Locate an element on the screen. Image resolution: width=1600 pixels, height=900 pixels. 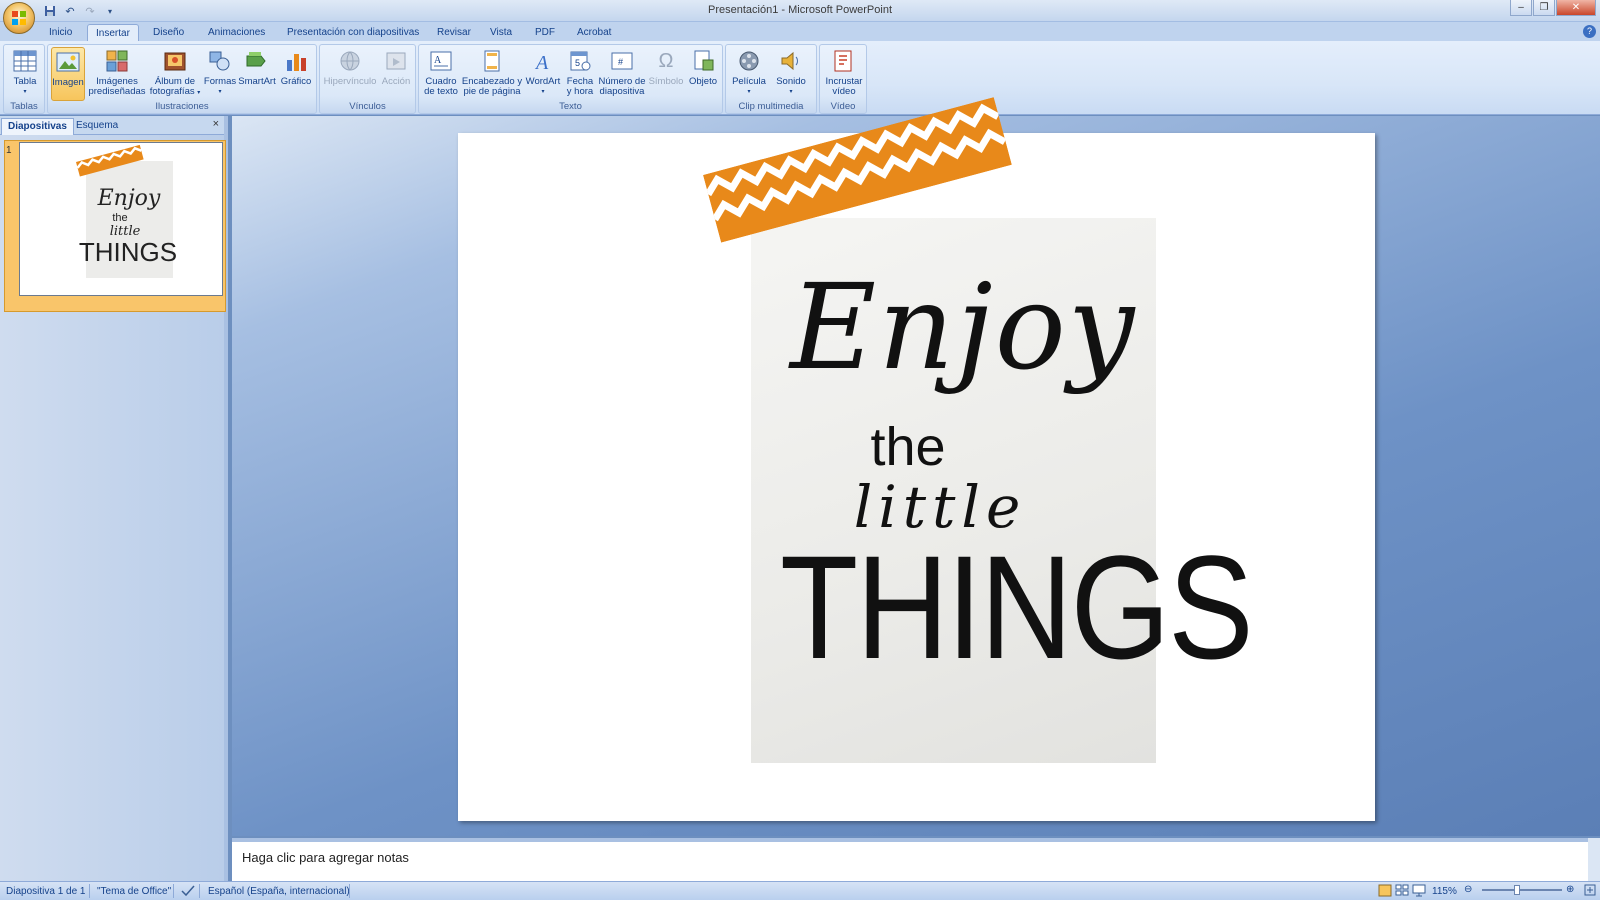
grafico-button: Gráfico is located at coordinates (296, 74).